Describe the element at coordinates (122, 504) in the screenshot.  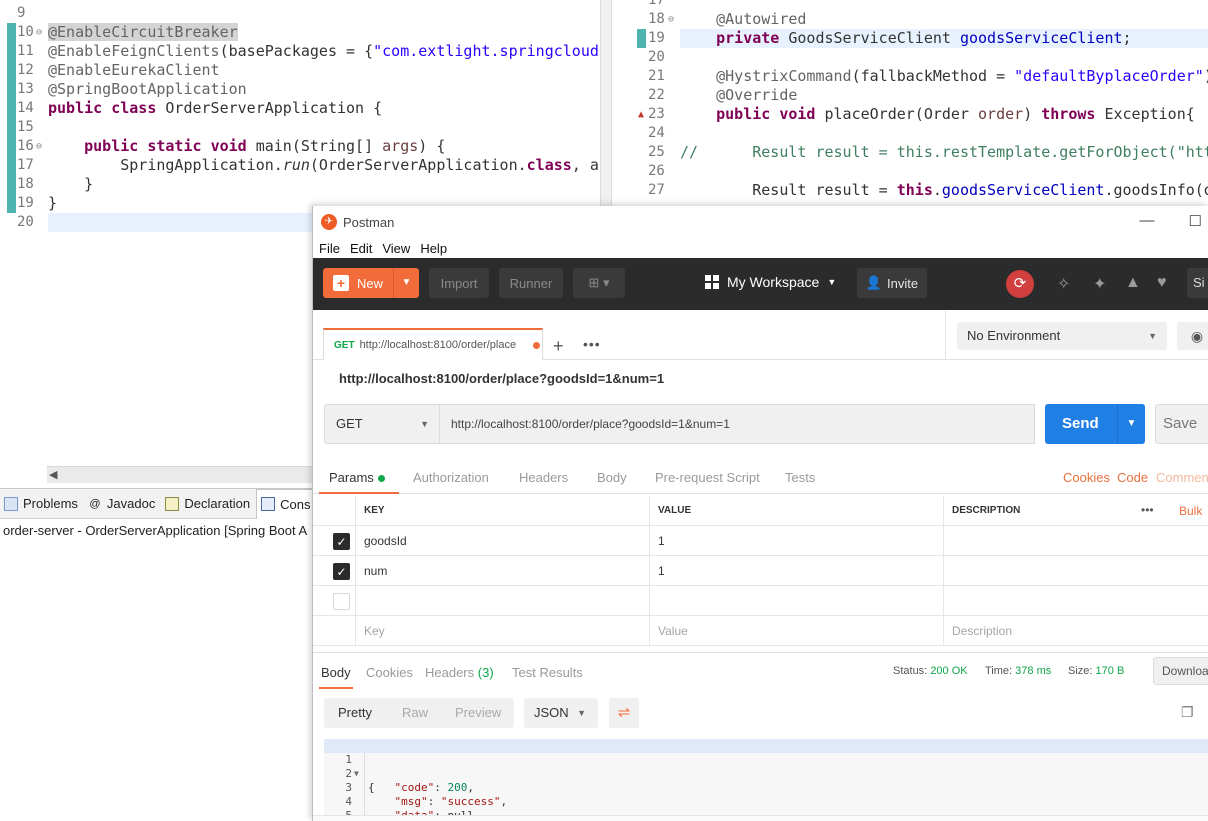
I see `tab-javadoc: @ Javadoc` at that location.